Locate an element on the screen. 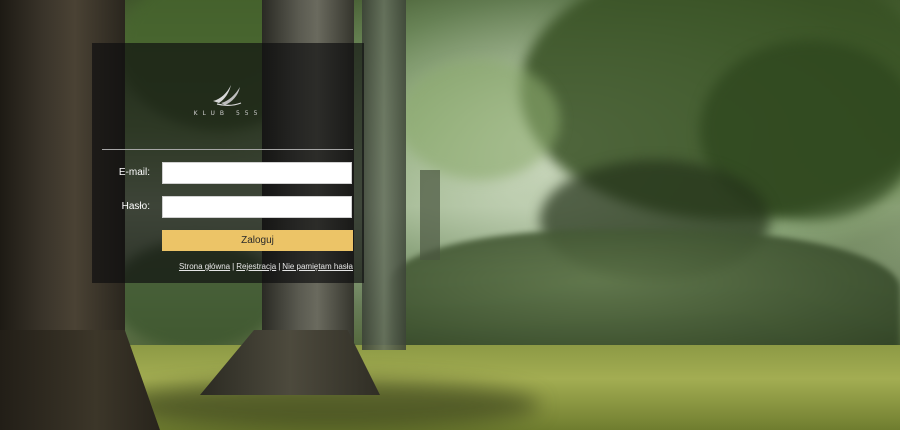  register-link: Rejestracja is located at coordinates (256, 266).